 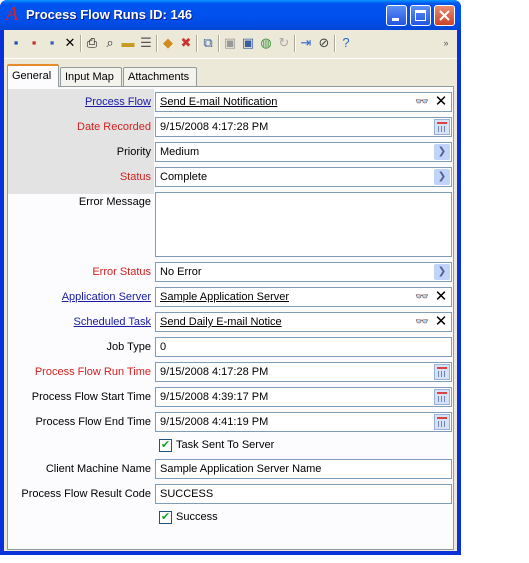 I want to click on run-time-field: 9/15/2008 4:17:28 PM, so click(x=303, y=372).